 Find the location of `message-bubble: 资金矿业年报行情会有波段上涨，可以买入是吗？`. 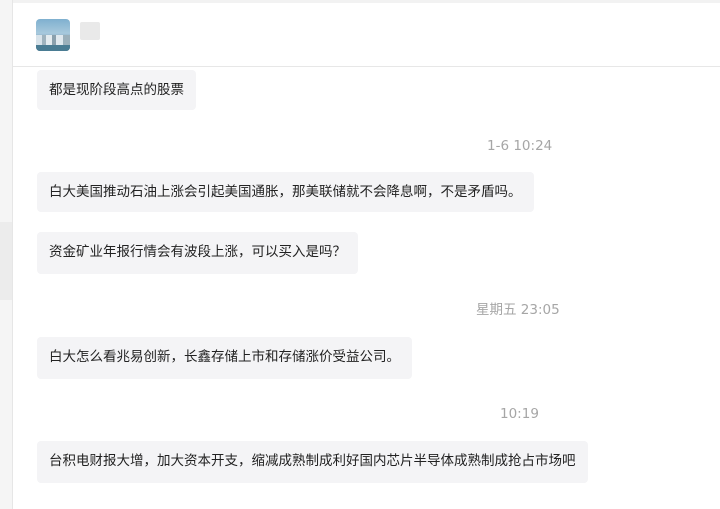

message-bubble: 资金矿业年报行情会有波段上涨，可以买入是吗？ is located at coordinates (197, 253).